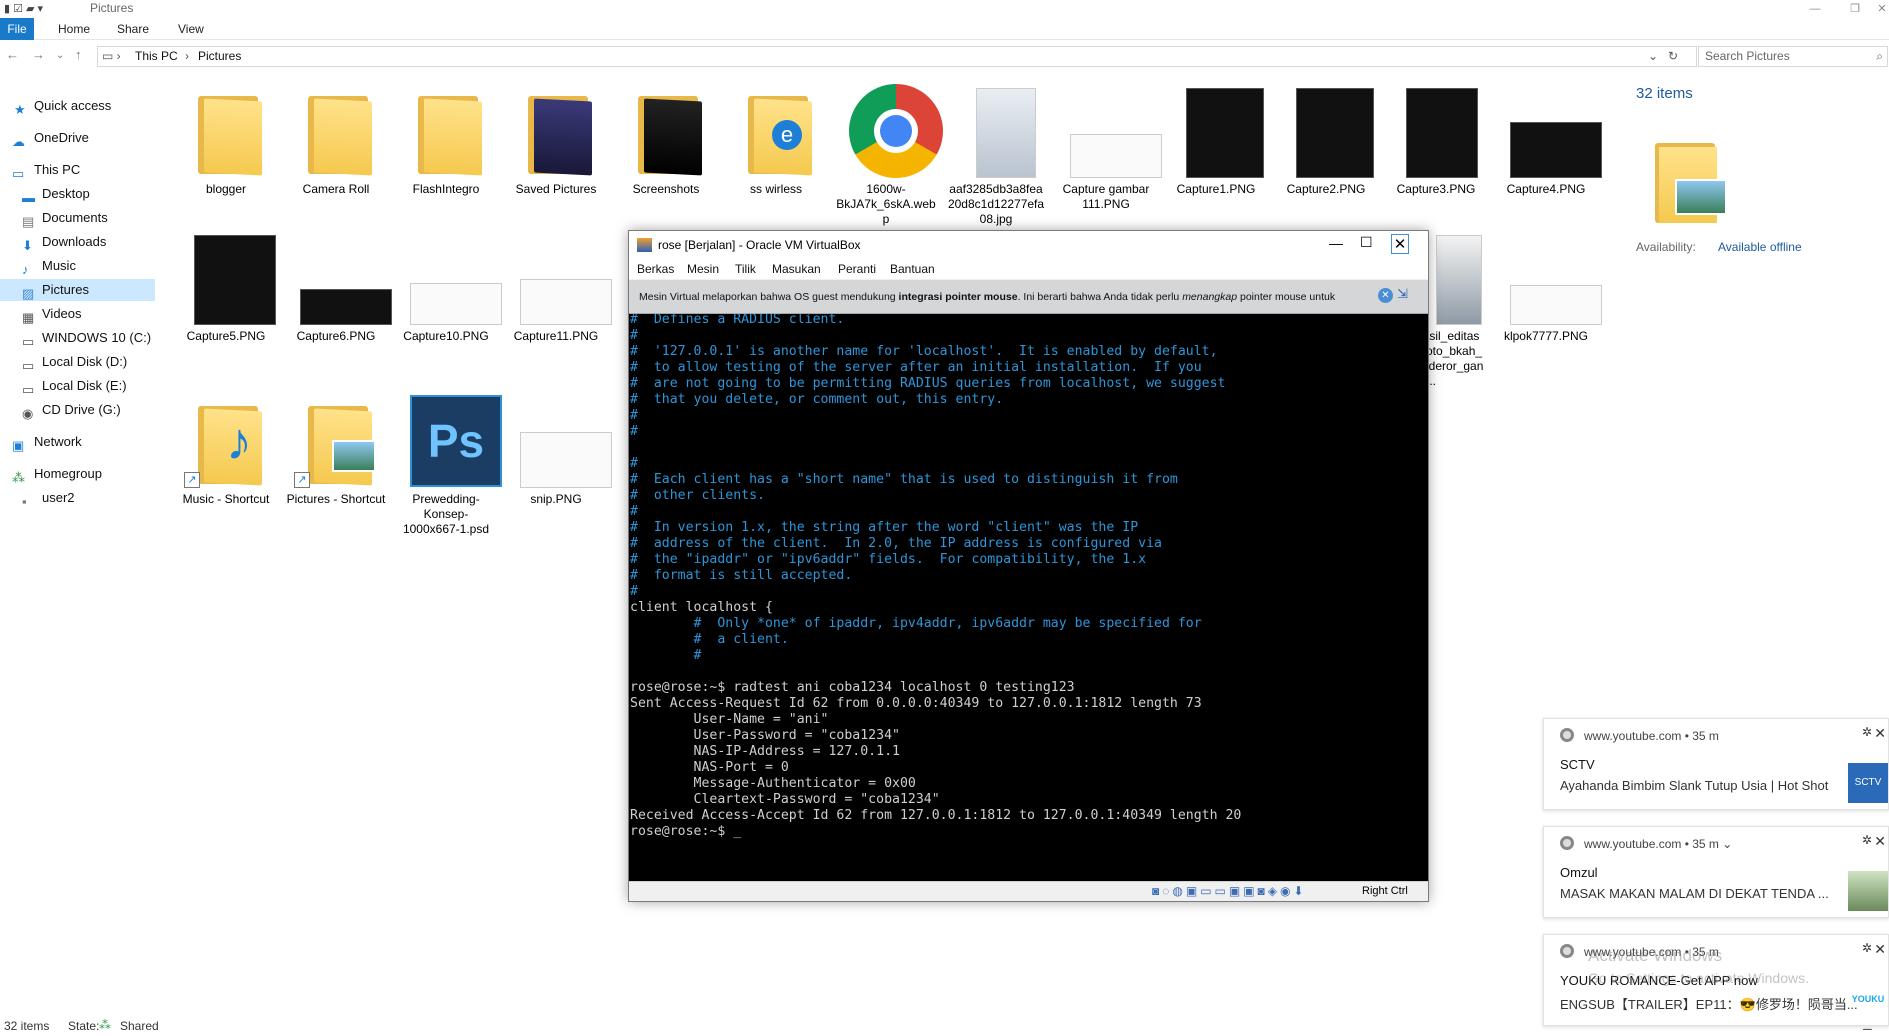  Describe the element at coordinates (912, 269) in the screenshot. I see `menu-bantuan: Bantuan` at that location.